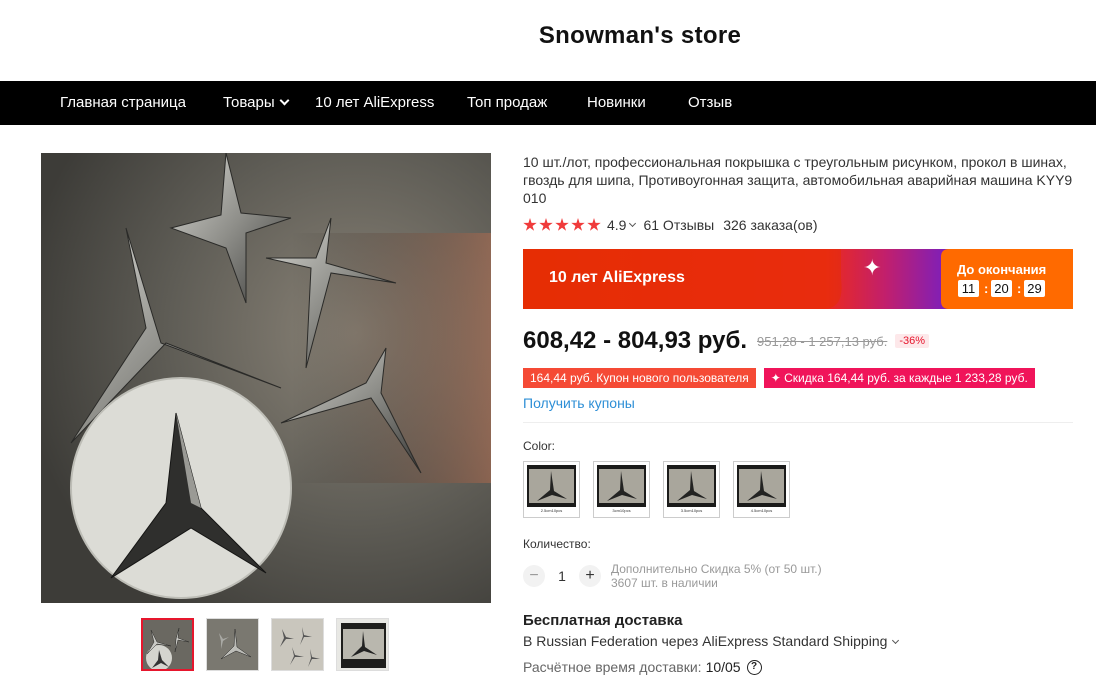  I want to click on swatch-image: 4.5cm10pcs, so click(761, 489).